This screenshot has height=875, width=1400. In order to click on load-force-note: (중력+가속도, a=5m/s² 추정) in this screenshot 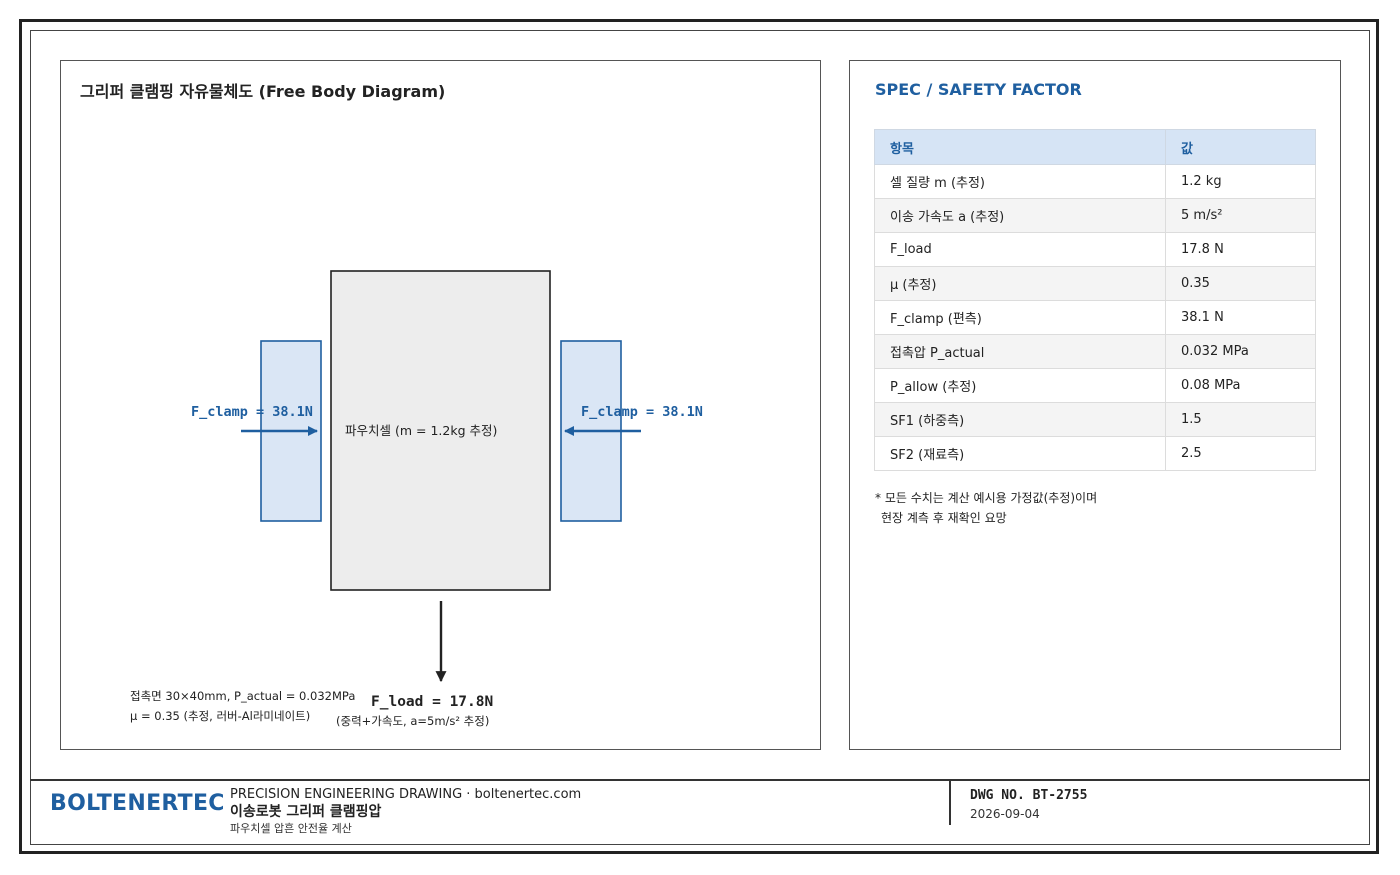, I will do `click(412, 721)`.